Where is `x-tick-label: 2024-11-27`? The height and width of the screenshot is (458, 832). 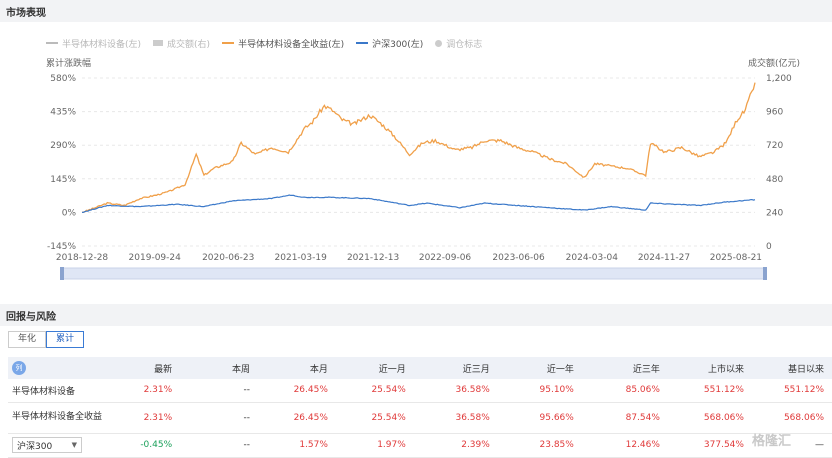
x-tick-label: 2024-11-27 is located at coordinates (664, 258).